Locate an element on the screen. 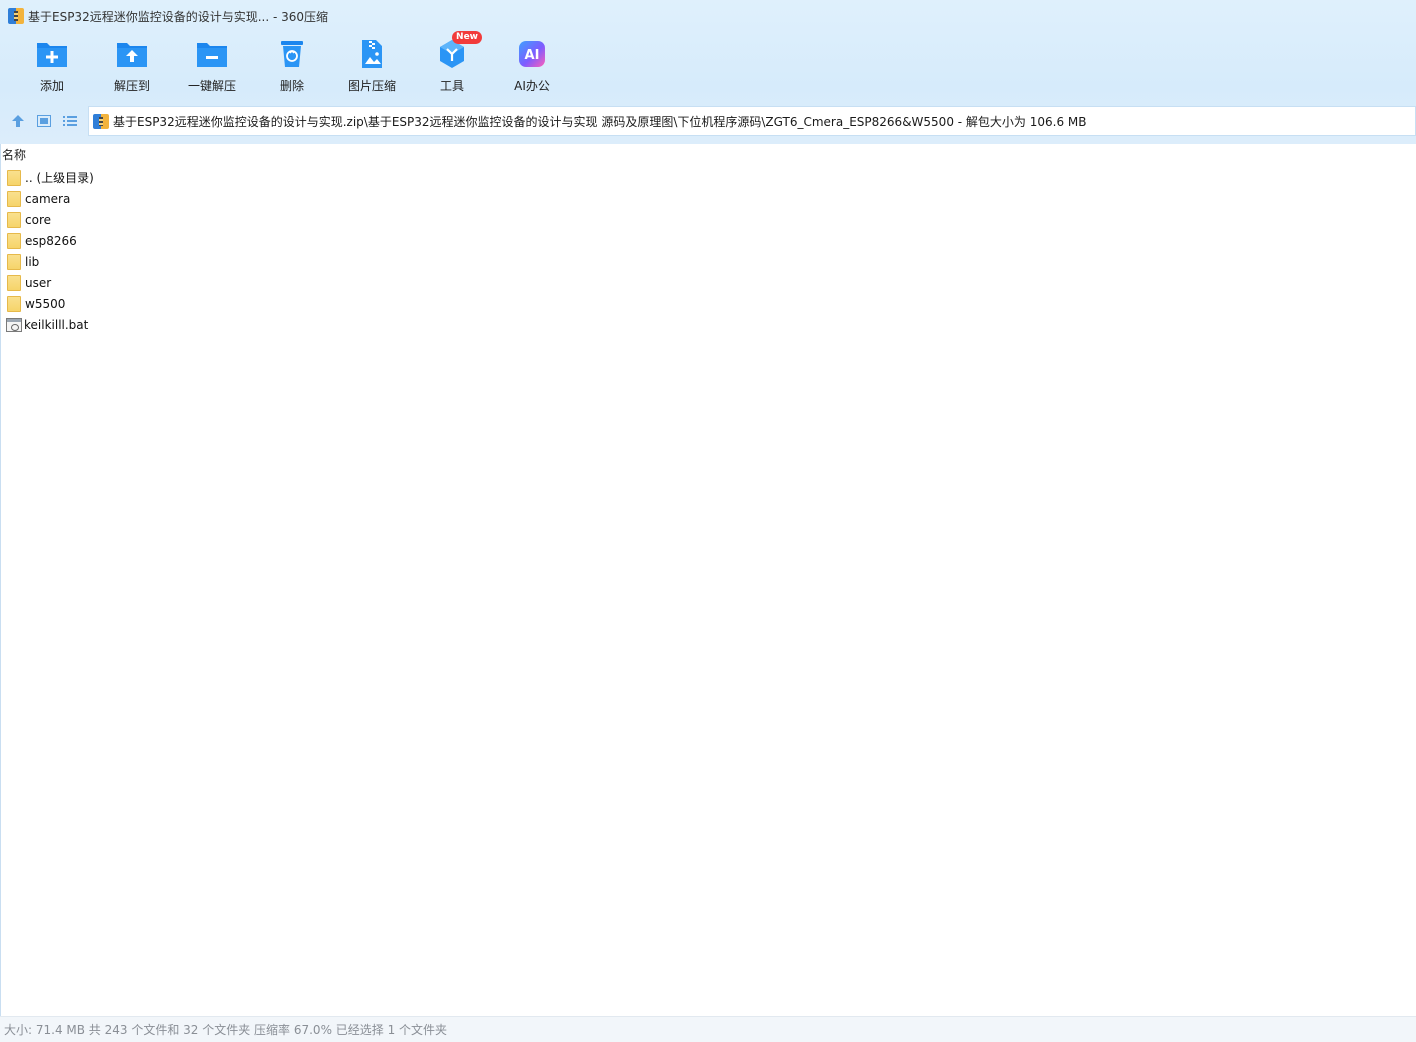 The height and width of the screenshot is (1042, 1416). list-item-folder: w5500 is located at coordinates (711, 303).